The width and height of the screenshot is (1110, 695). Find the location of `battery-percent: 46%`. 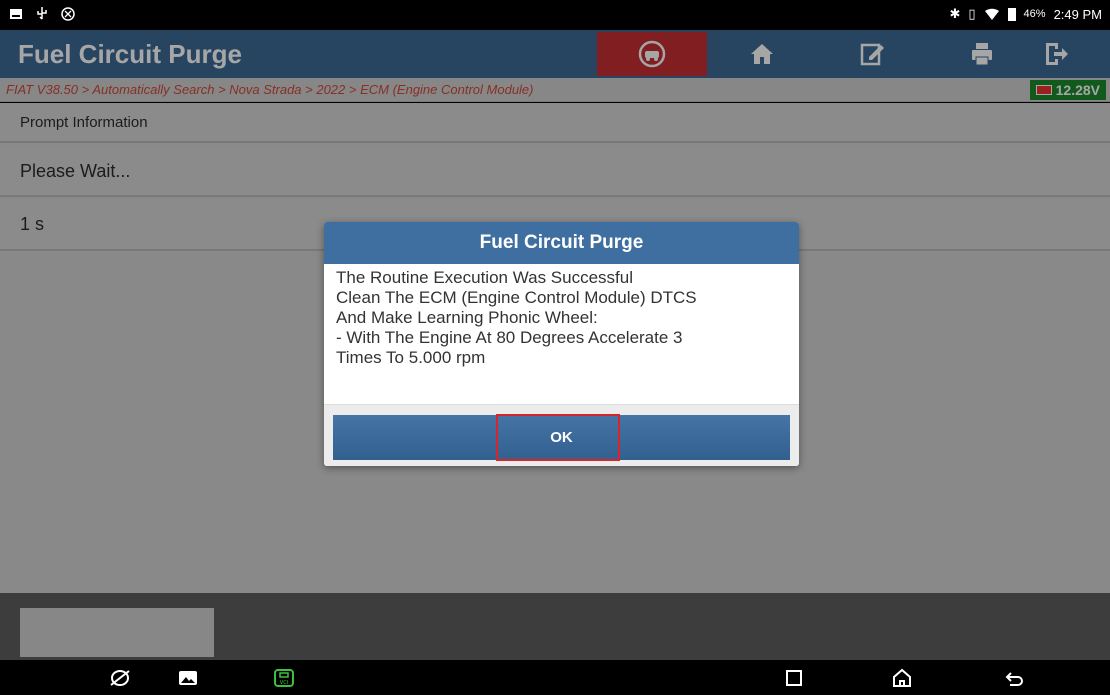

battery-percent: 46% is located at coordinates (1034, 14).